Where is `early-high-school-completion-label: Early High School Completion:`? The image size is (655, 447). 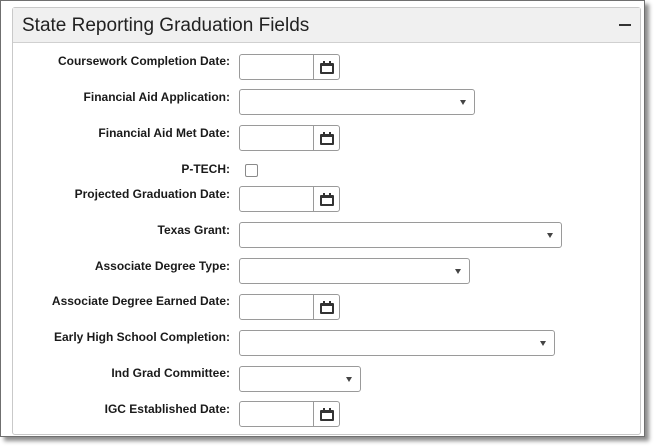
early-high-school-completion-label: Early High School Completion: is located at coordinates (141, 337).